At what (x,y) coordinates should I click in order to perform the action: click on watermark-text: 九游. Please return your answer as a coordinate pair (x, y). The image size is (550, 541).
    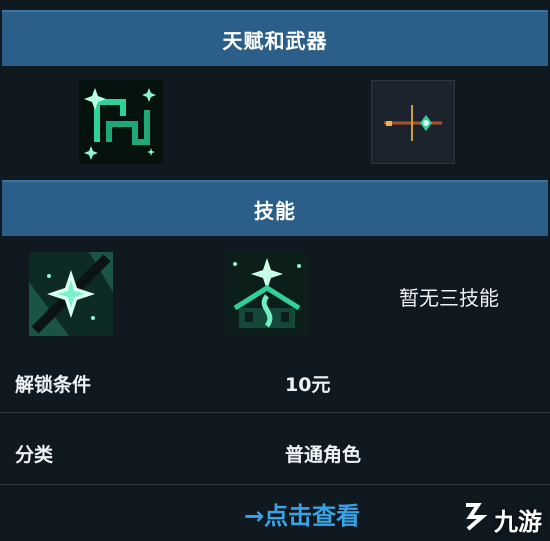
    Looking at the image, I should click on (518, 521).